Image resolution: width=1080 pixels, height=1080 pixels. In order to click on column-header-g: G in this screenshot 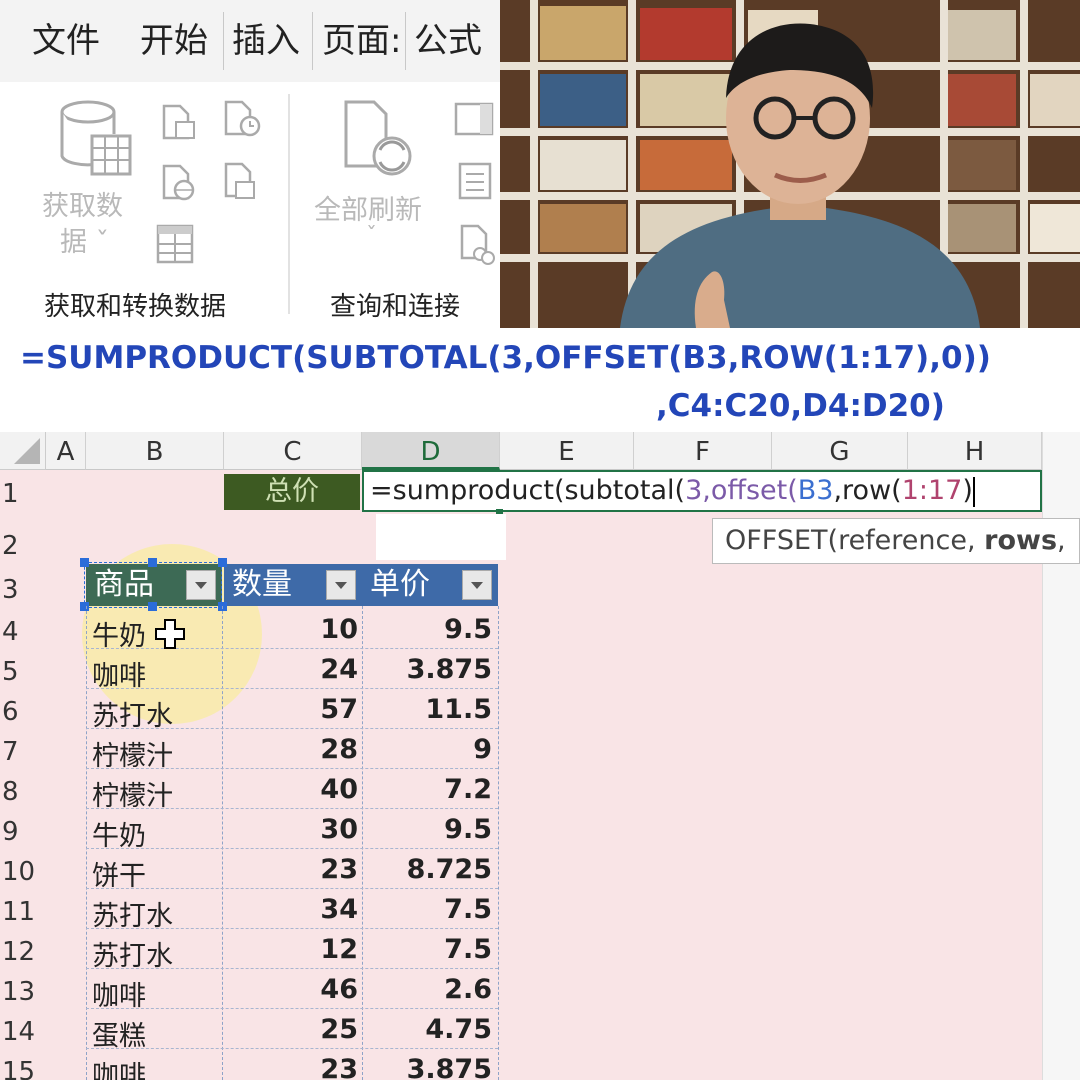, I will do `click(840, 451)`.